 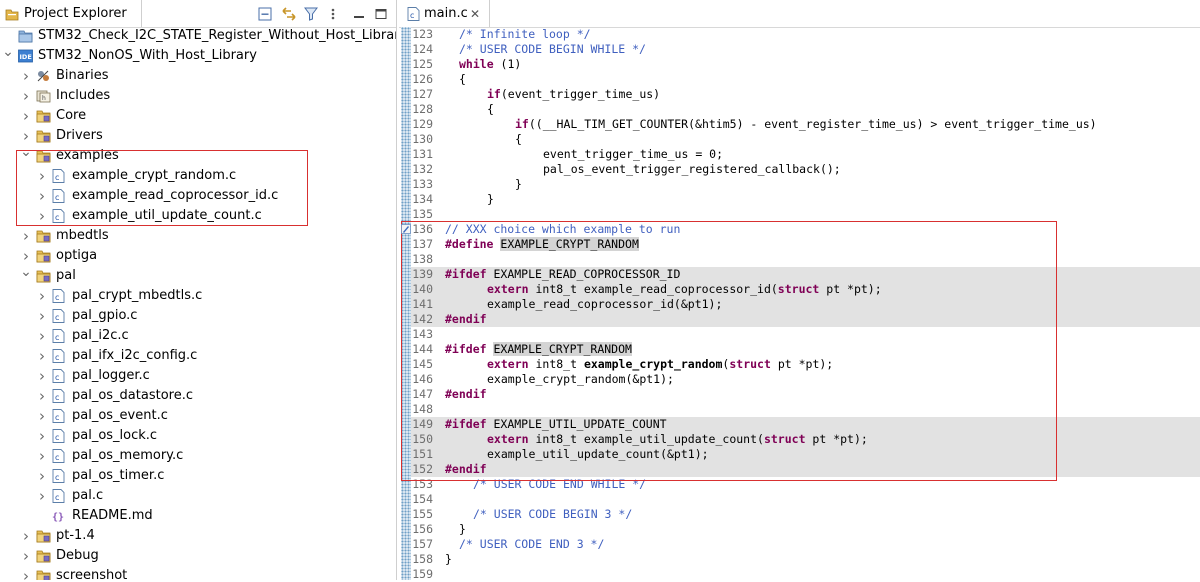 I want to click on tree-item-folder-examples: ⌄ examples, so click(x=198, y=155).